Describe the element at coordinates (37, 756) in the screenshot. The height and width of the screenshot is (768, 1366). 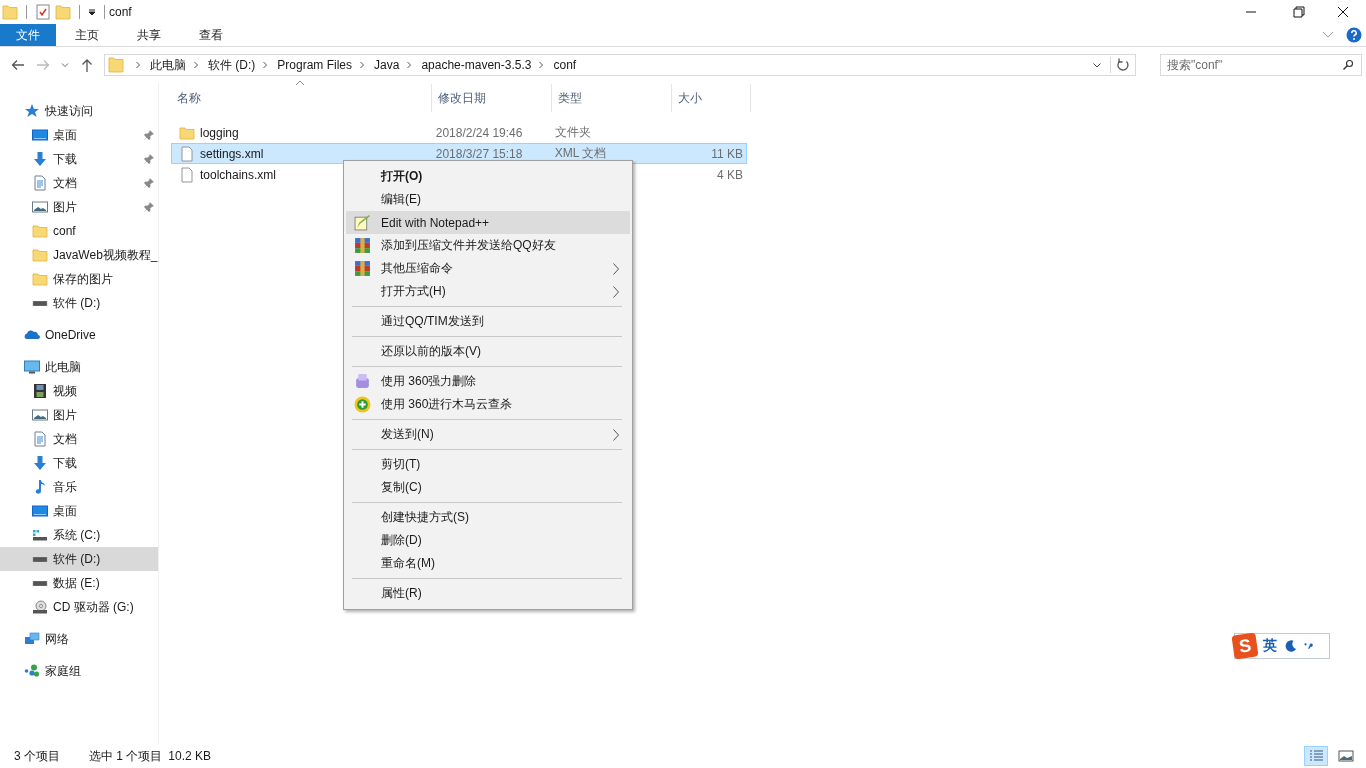
I see `item-count: 3 个项目` at that location.